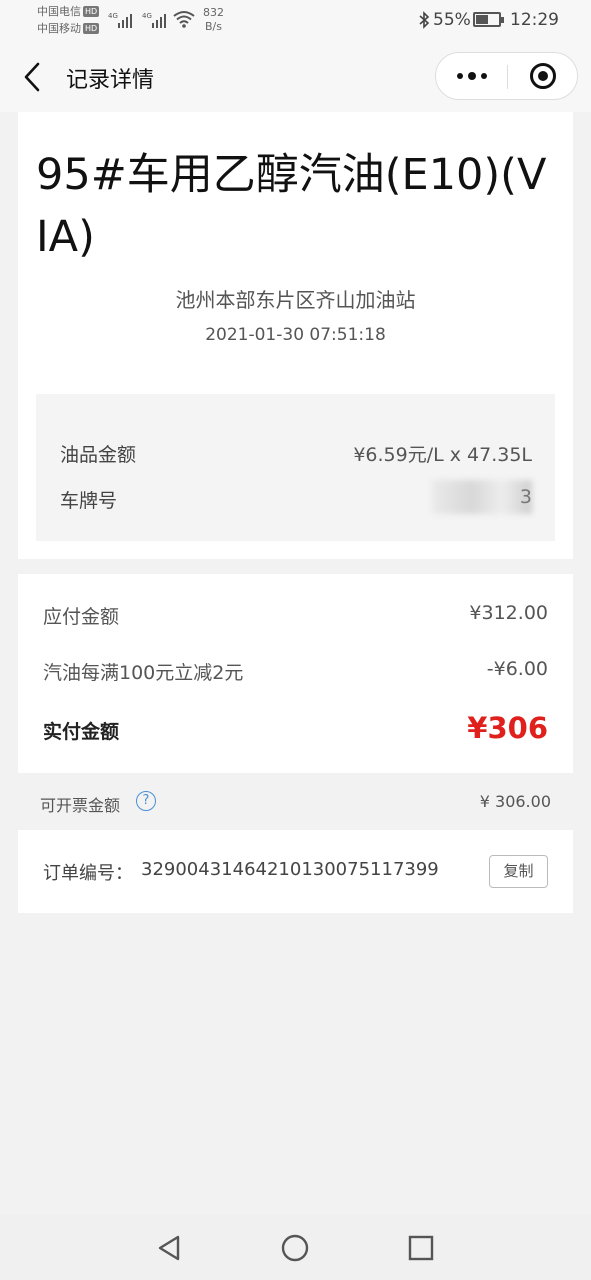 Image resolution: width=591 pixels, height=1280 pixels. What do you see at coordinates (508, 613) in the screenshot?
I see `payable-value: ¥312.00` at bounding box center [508, 613].